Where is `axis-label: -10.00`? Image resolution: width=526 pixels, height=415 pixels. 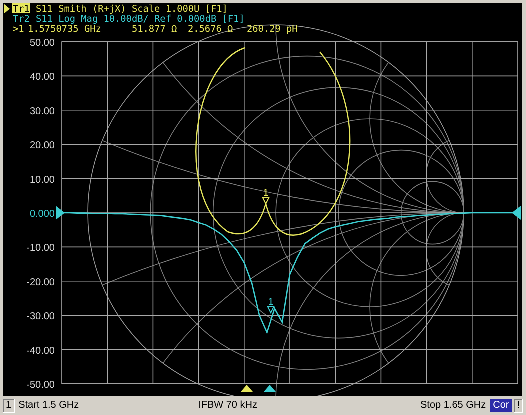
axis-label: -10.00 is located at coordinates (40, 248).